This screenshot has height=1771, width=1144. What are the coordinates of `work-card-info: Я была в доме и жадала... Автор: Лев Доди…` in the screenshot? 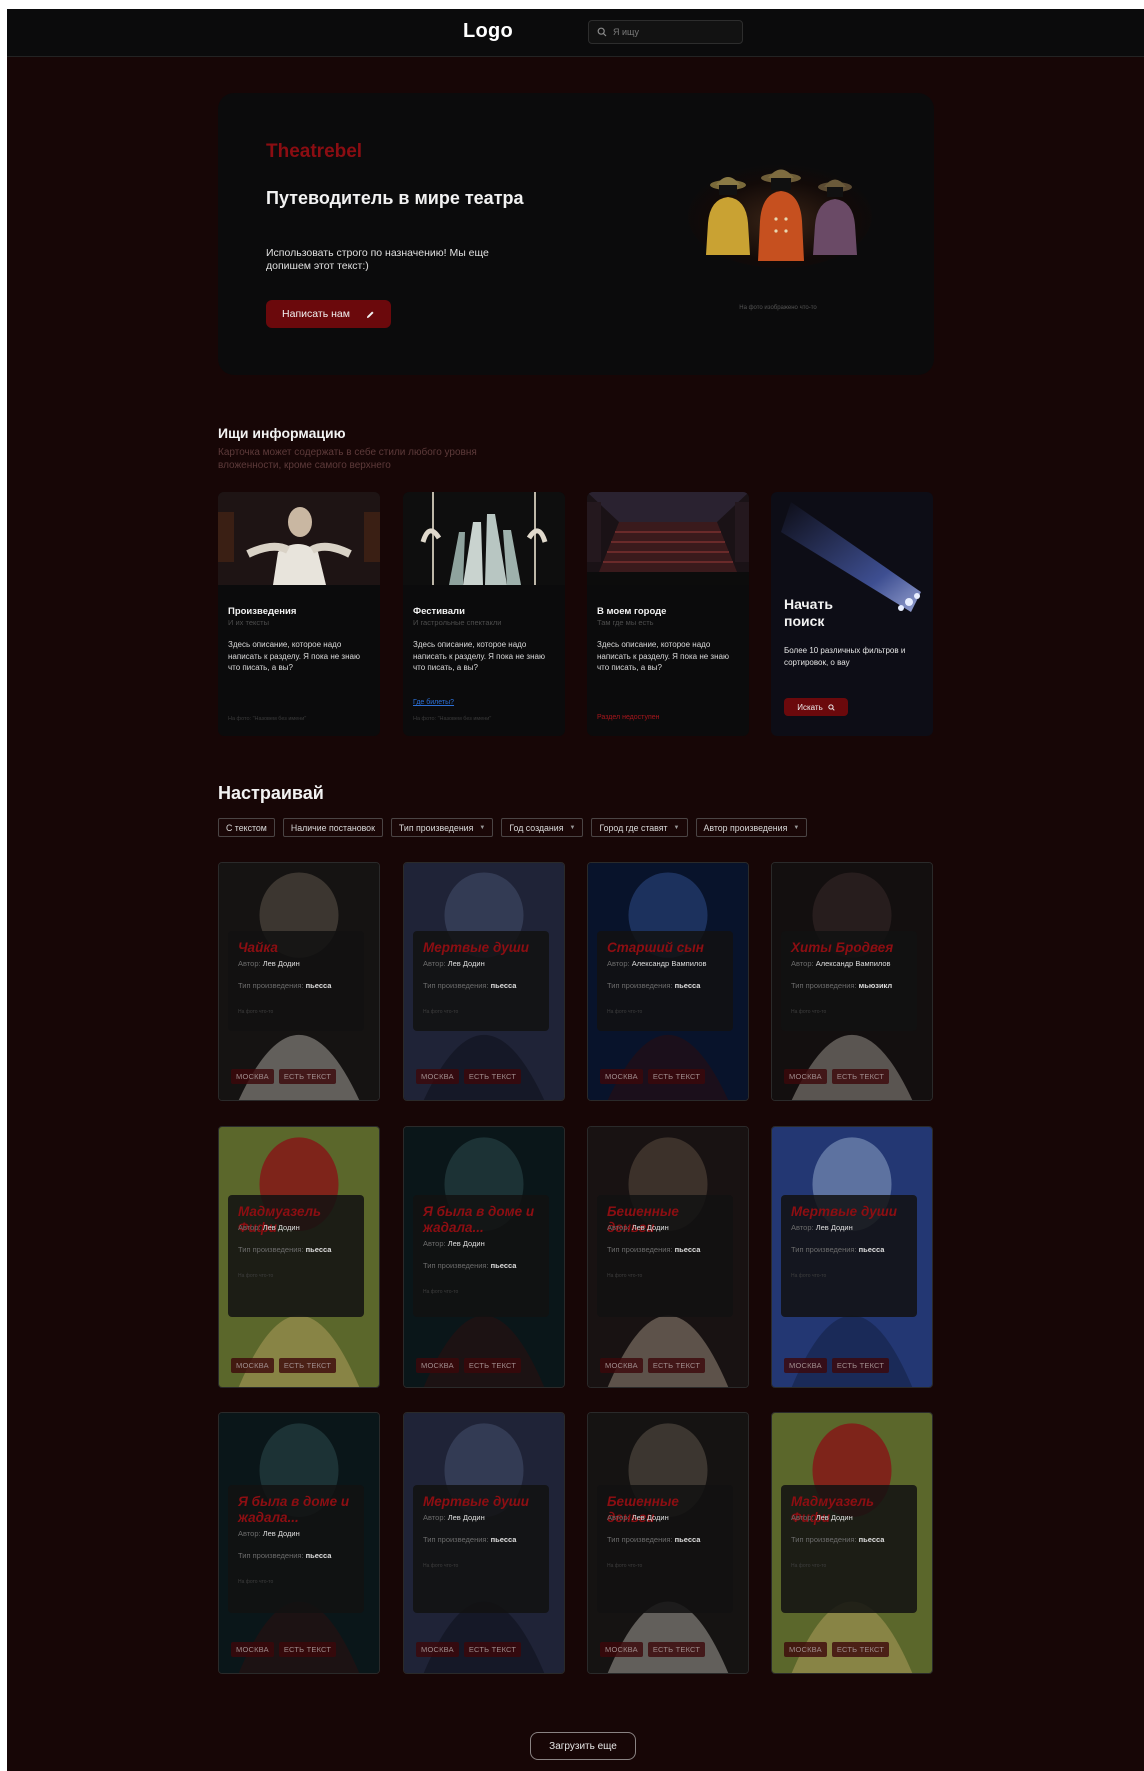 It's located at (481, 1256).